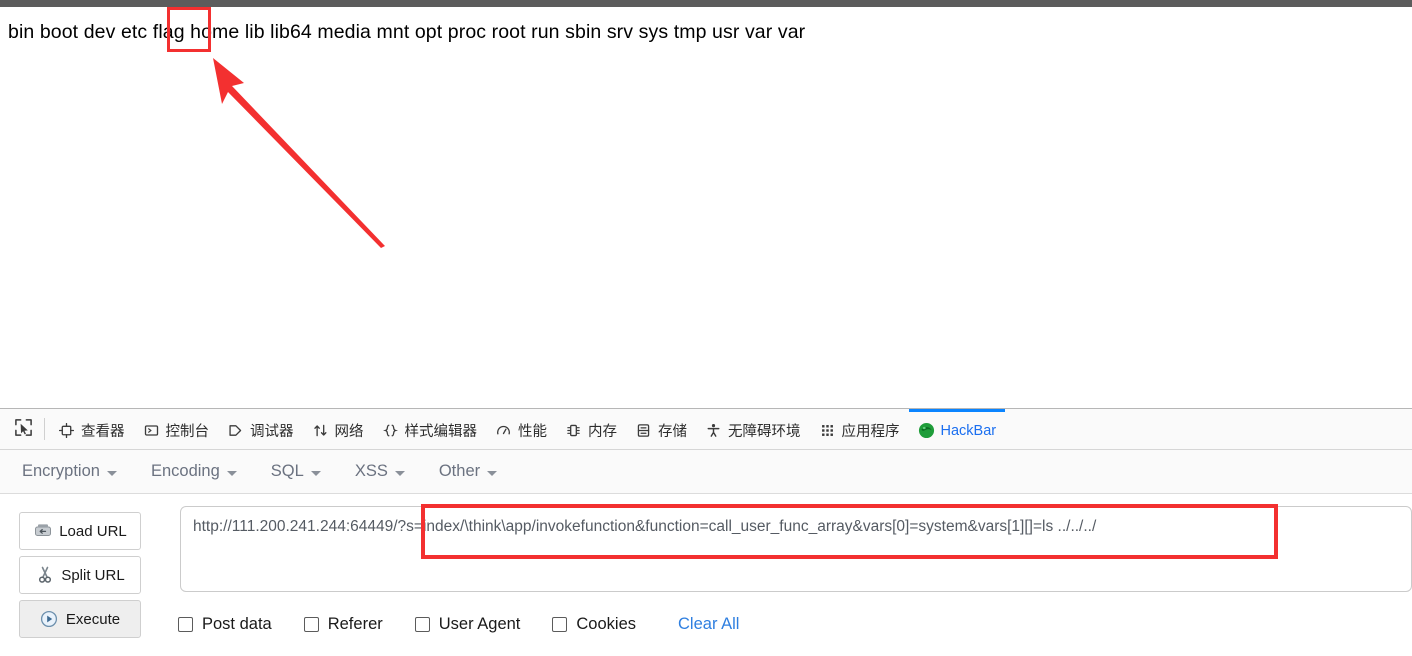 The image size is (1412, 656). I want to click on tab-inspector: 查看器, so click(91, 429).